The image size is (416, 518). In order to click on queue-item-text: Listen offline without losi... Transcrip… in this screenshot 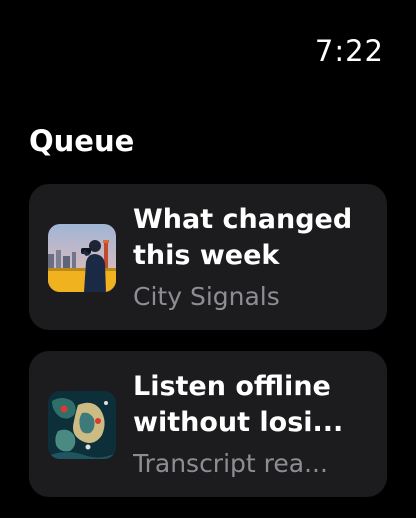, I will do `click(251, 423)`.